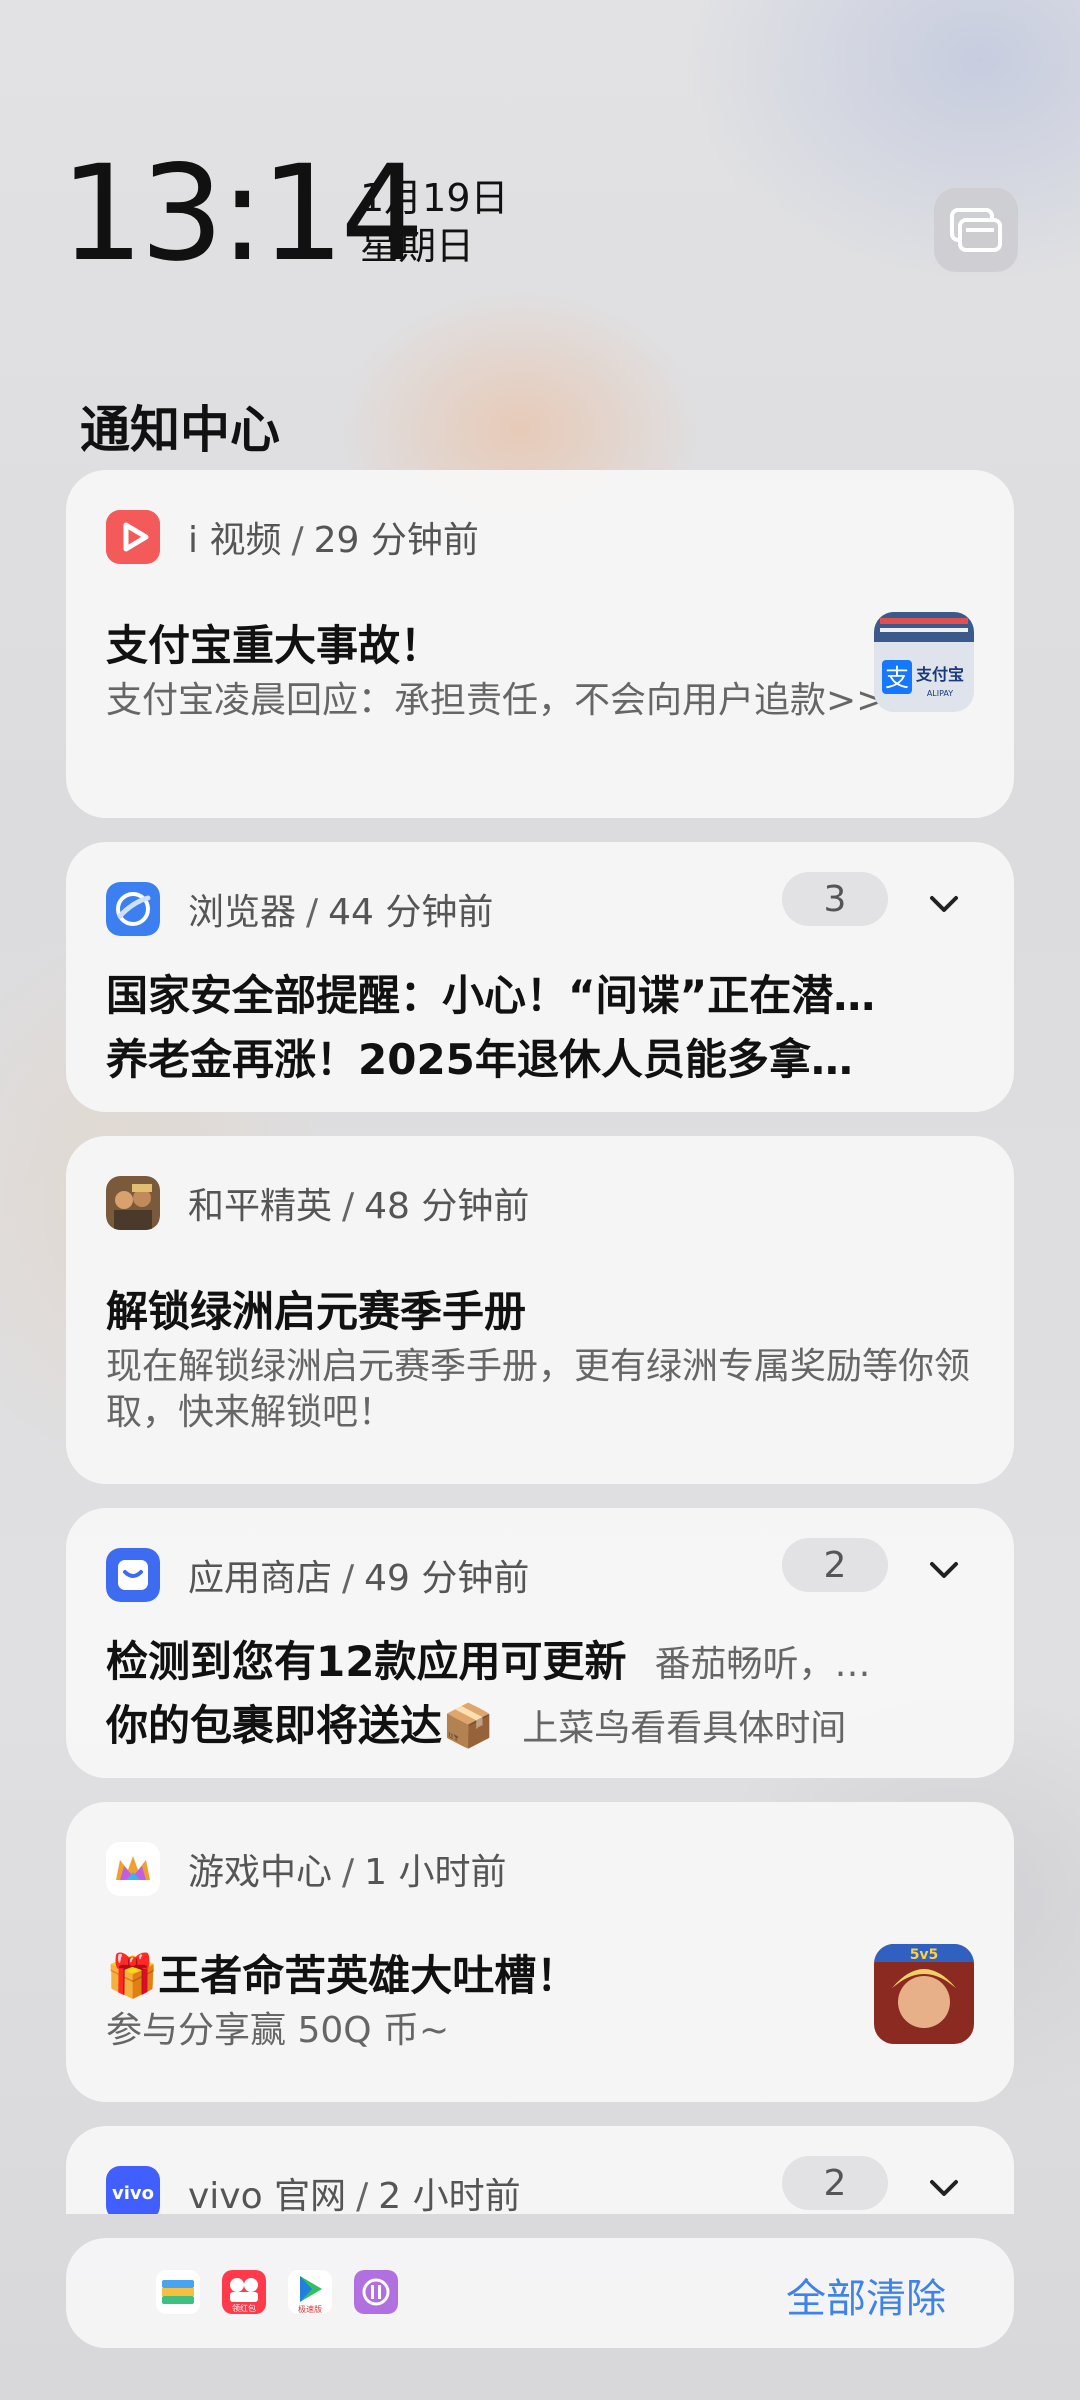 The height and width of the screenshot is (2400, 1080). I want to click on stack-icon, so click(976, 230).